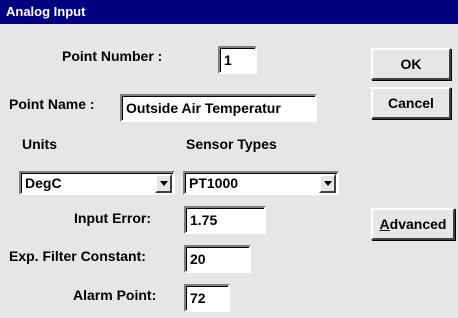 This screenshot has width=458, height=318. I want to click on point-number-label: Point Number :, so click(112, 56).